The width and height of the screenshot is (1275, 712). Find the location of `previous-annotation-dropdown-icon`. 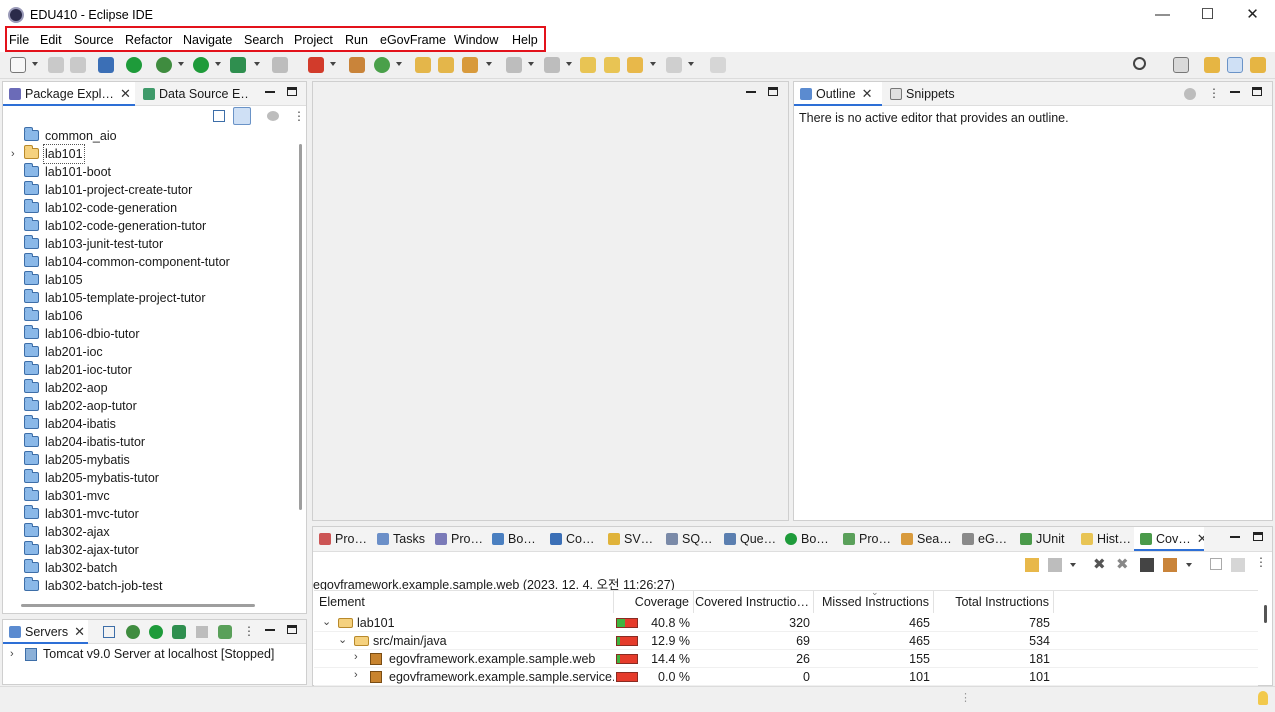

previous-annotation-dropdown-icon is located at coordinates (569, 64).